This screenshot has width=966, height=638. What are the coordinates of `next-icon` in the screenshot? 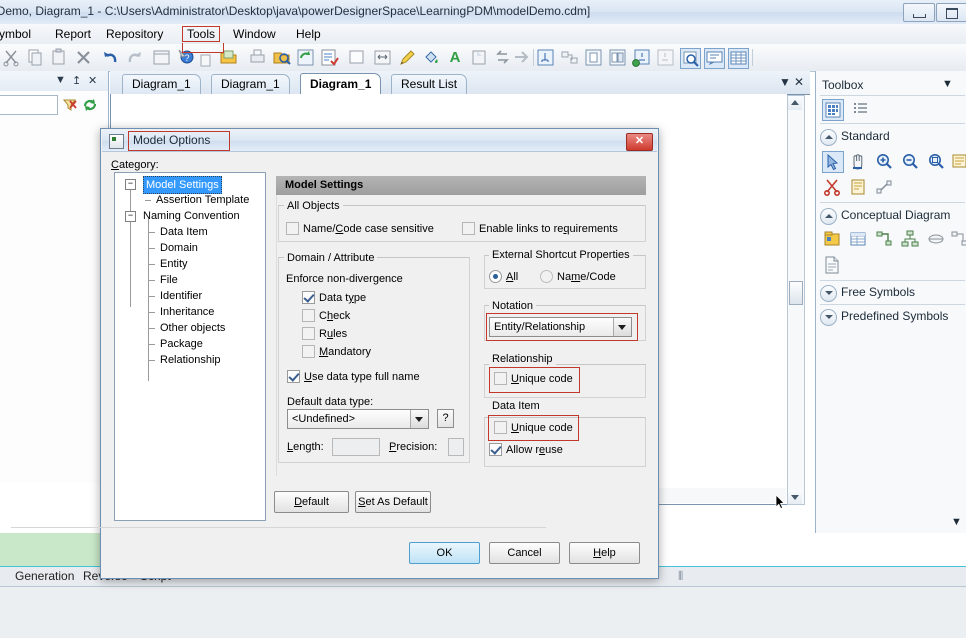 It's located at (521, 57).